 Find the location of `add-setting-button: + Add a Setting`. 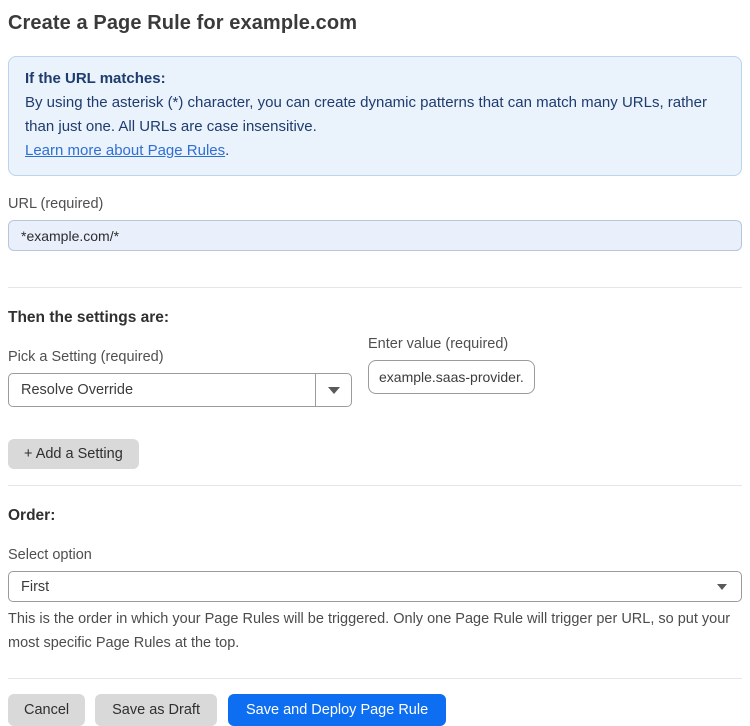

add-setting-button: + Add a Setting is located at coordinates (73, 454).